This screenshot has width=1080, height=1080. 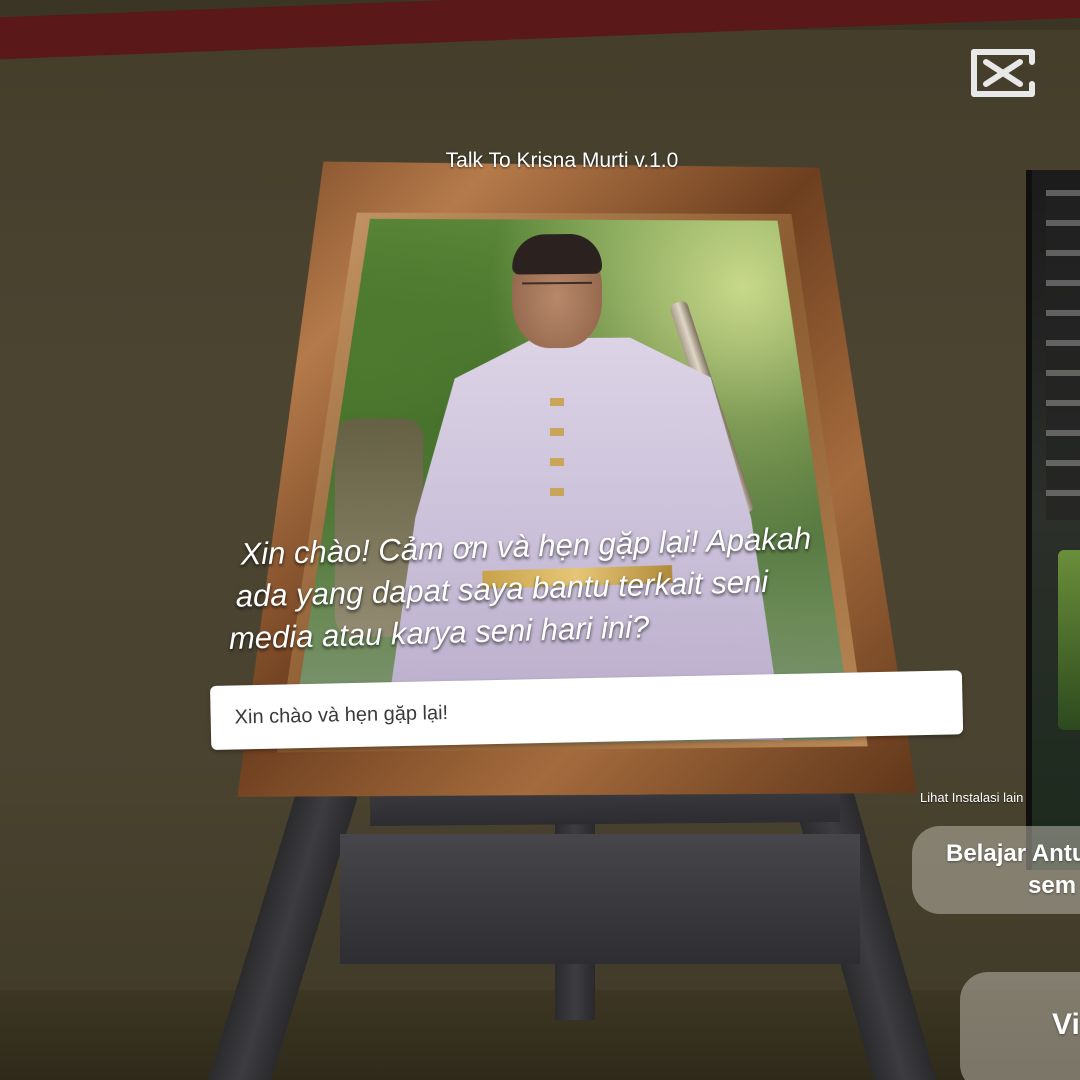 I want to click on capcut-logo-icon, so click(x=1003, y=73).